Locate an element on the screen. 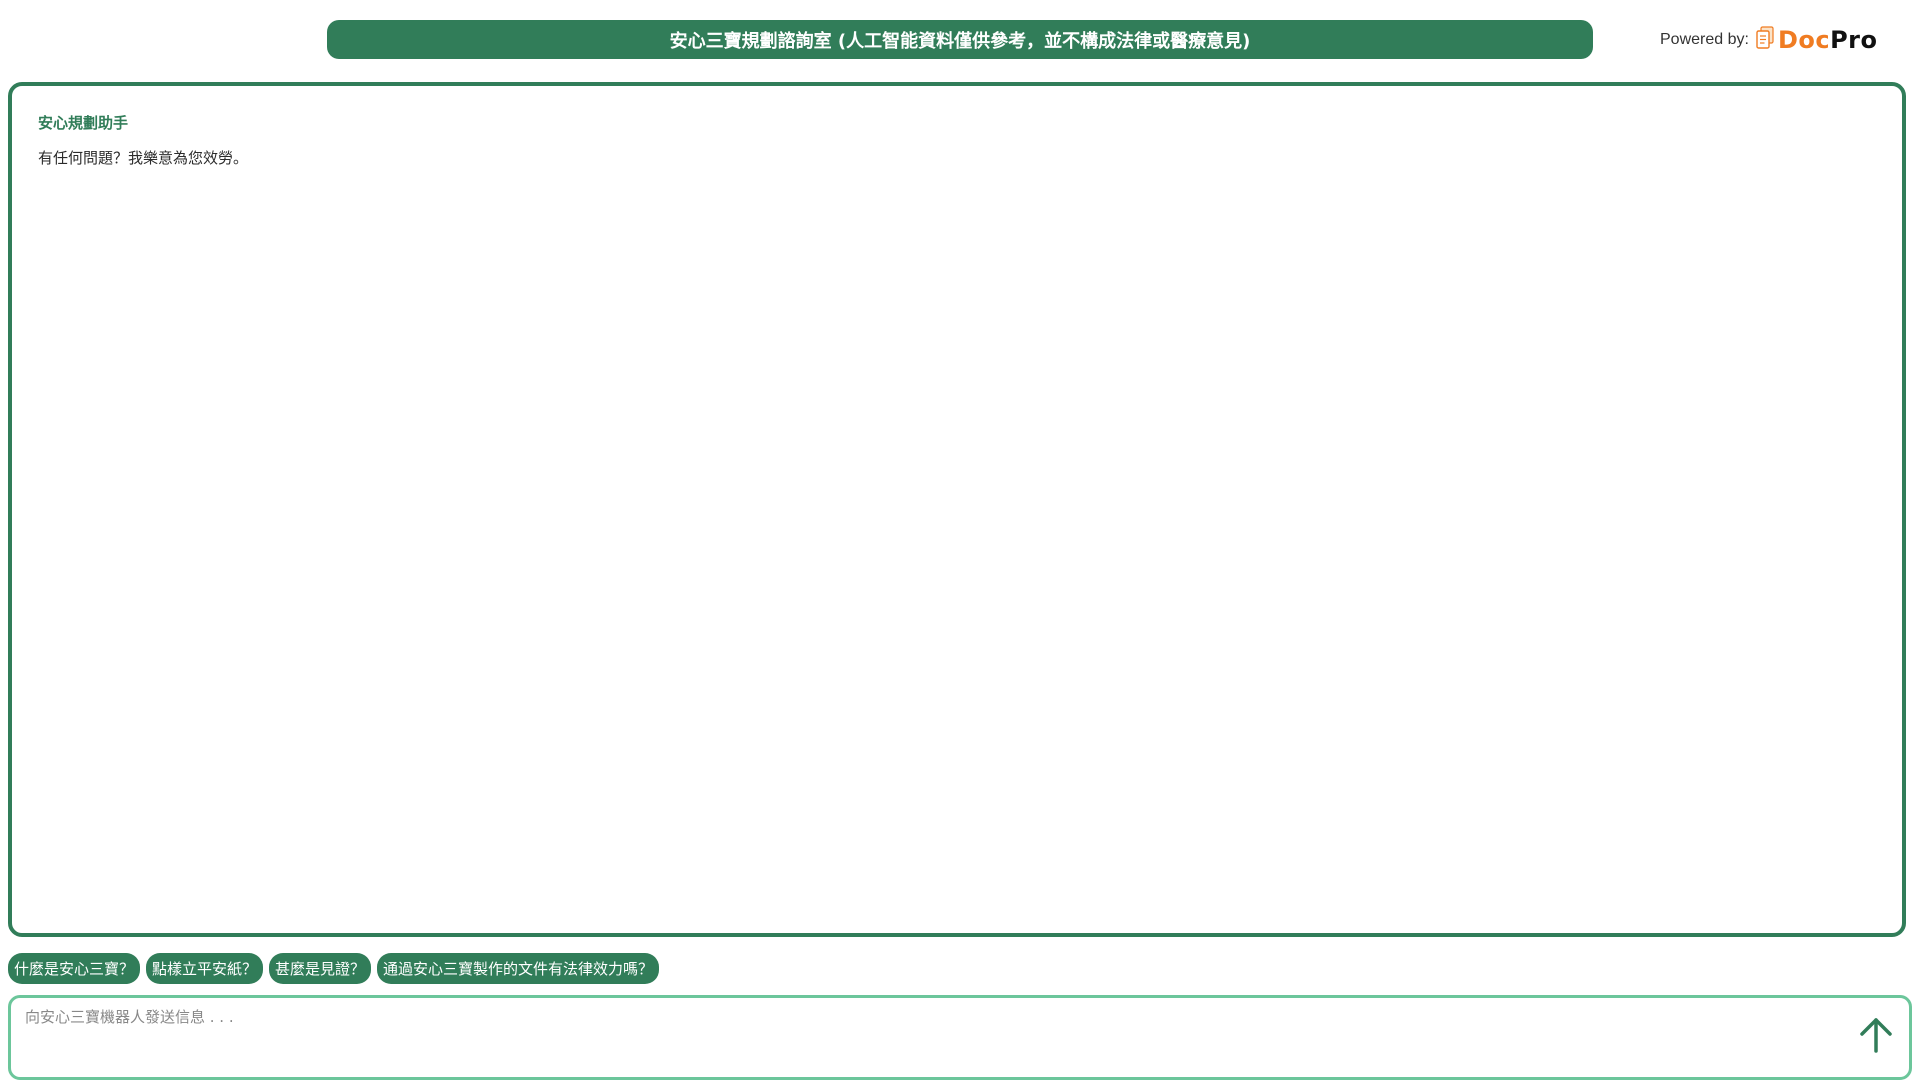 This screenshot has height=1080, width=1920. document-stack-icon is located at coordinates (1765, 40).